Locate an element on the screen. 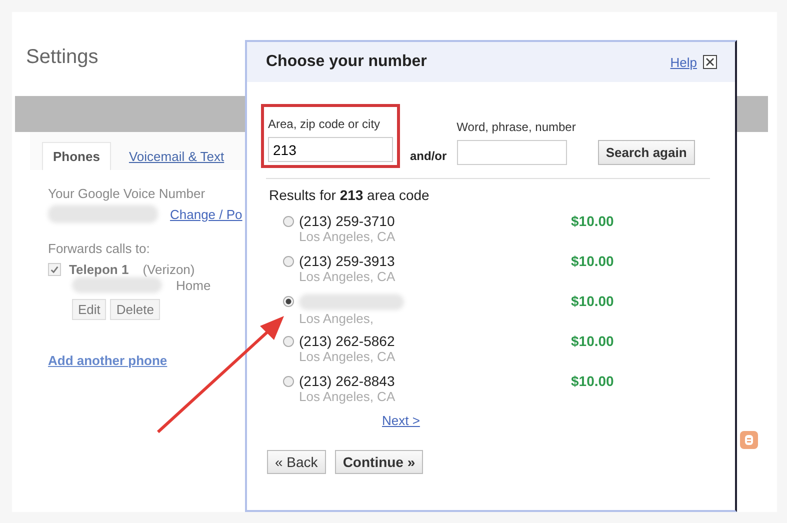 This screenshot has height=523, width=787. carrier-text: (Verizon) is located at coordinates (168, 269).